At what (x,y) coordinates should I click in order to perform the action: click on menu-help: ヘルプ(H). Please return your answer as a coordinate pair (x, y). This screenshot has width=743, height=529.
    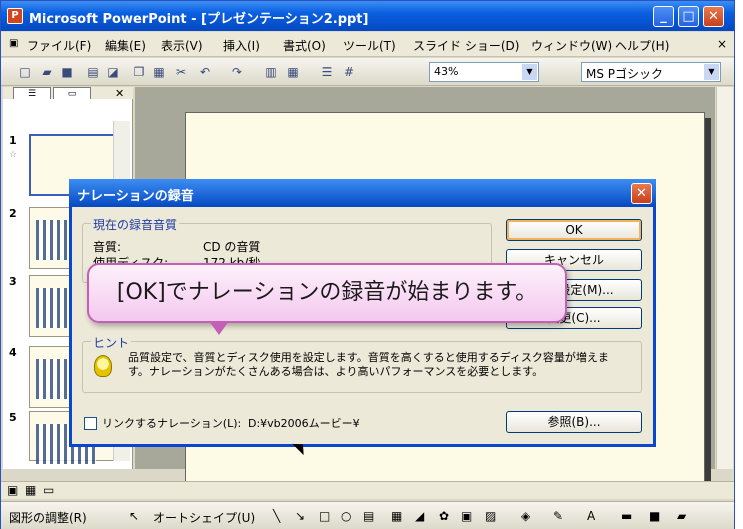
    Looking at the image, I should click on (642, 45).